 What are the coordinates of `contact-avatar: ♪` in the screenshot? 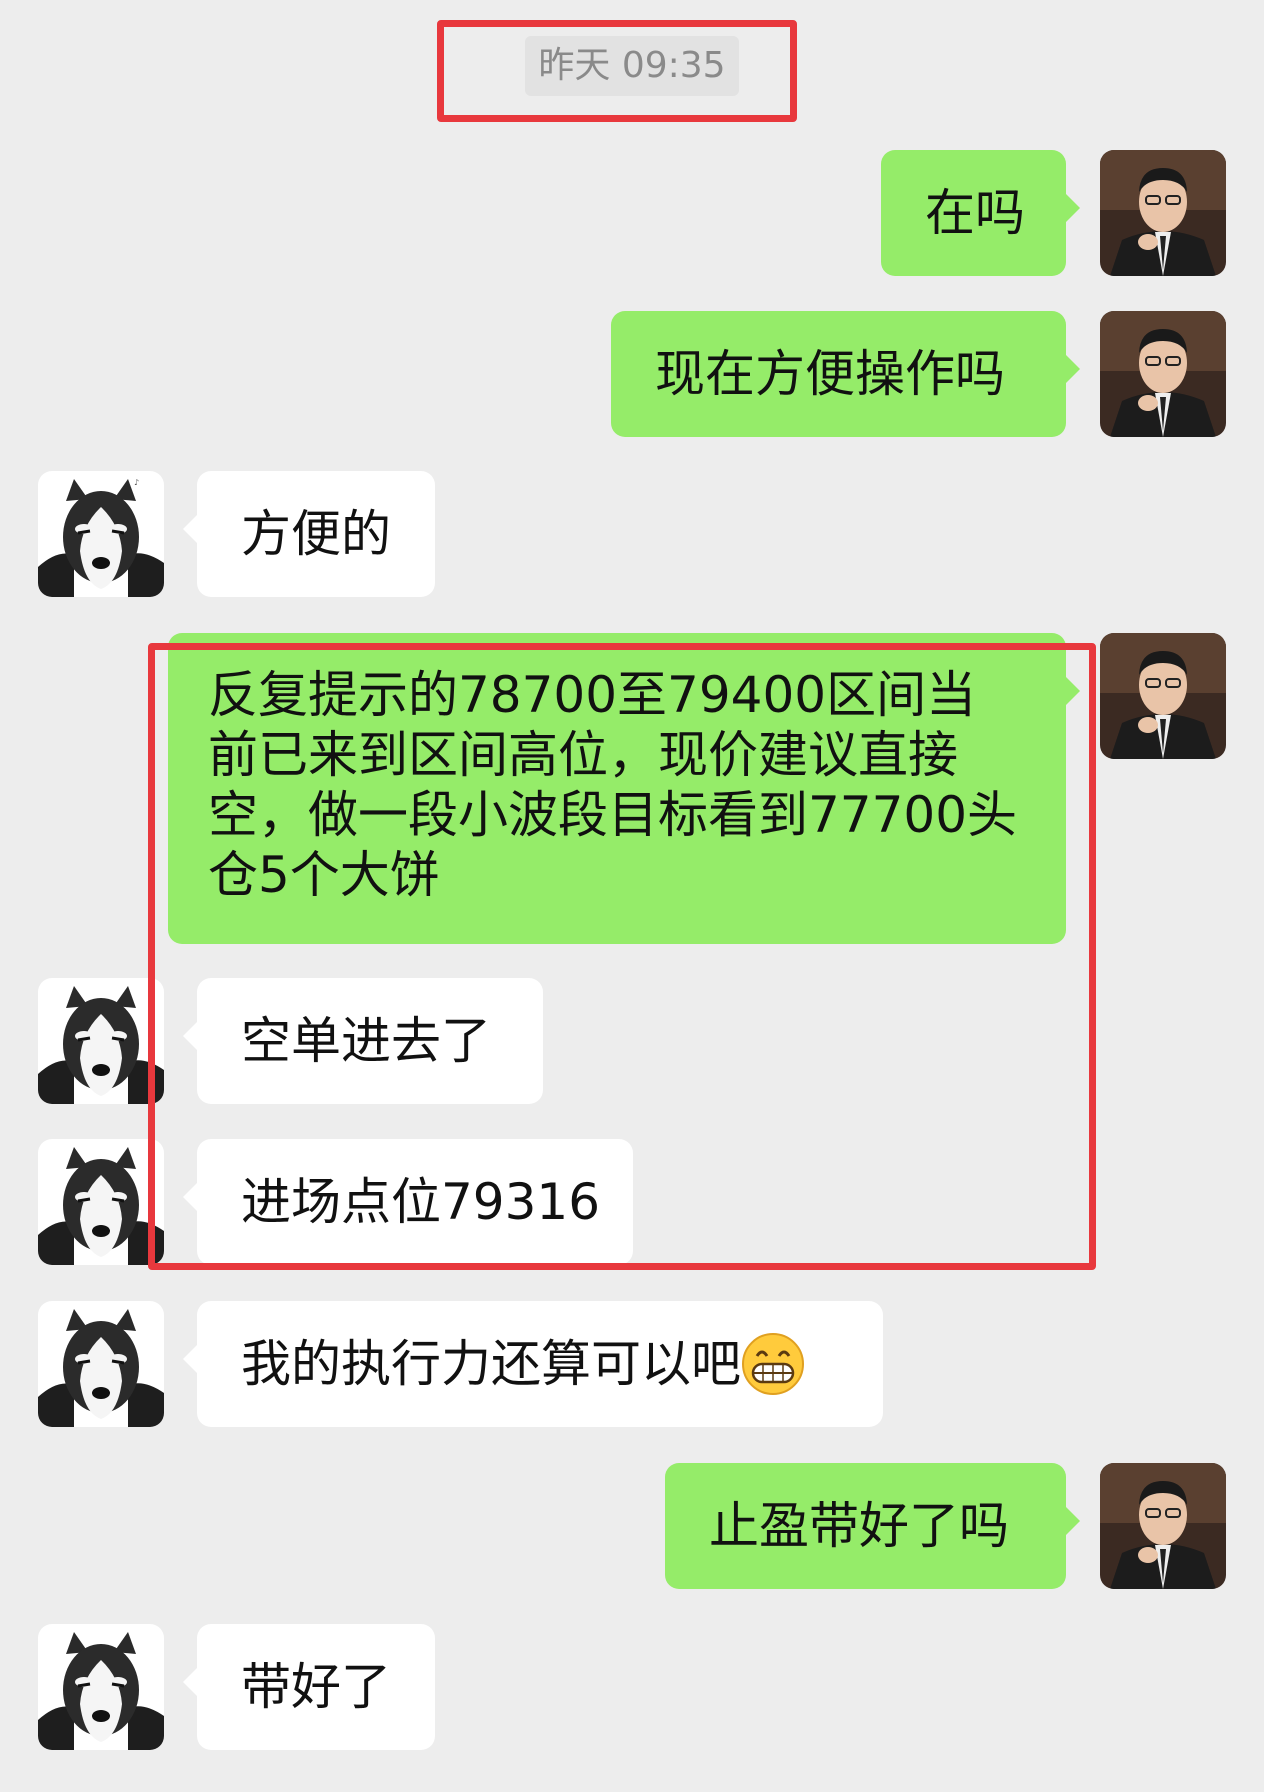 It's located at (101, 534).